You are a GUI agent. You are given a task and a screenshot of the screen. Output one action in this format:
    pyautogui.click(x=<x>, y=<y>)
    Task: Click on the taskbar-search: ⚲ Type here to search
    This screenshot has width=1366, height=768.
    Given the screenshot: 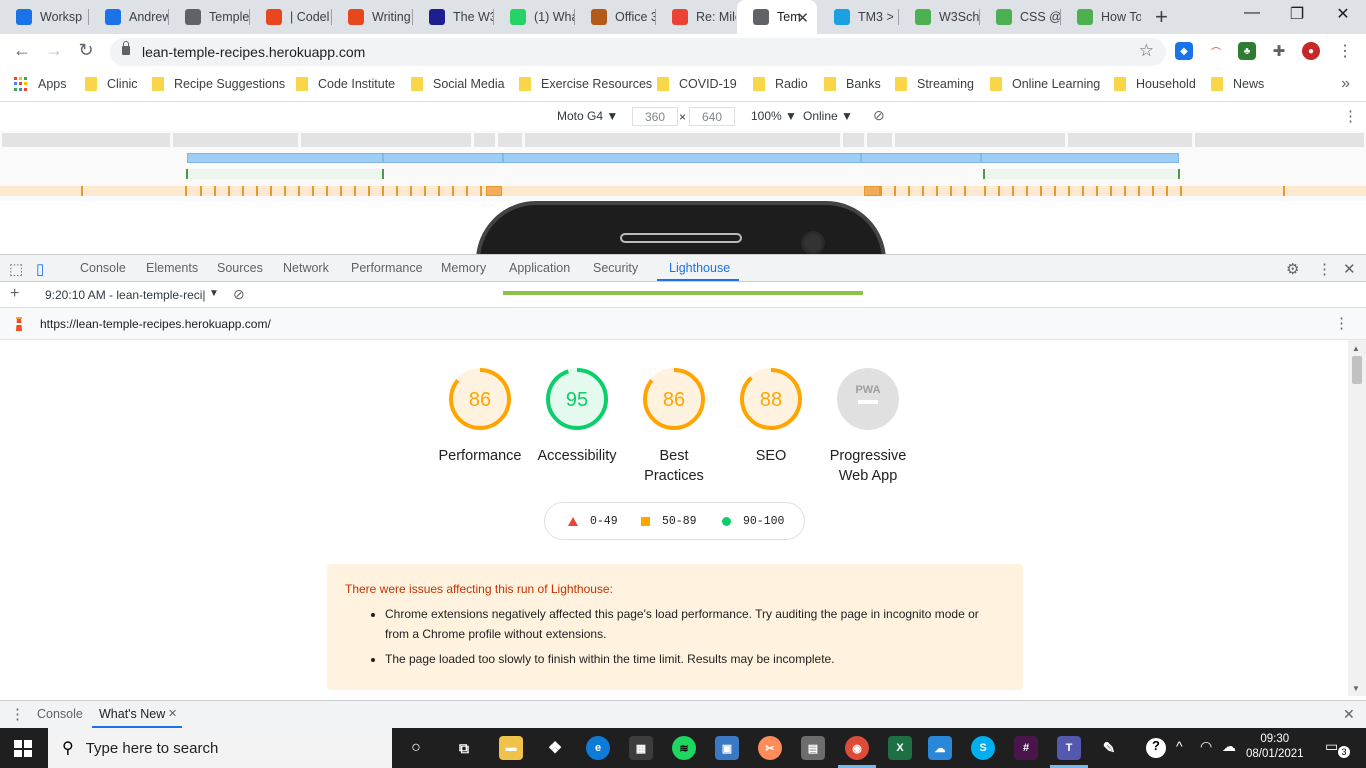 What is the action you would take?
    pyautogui.click(x=220, y=748)
    